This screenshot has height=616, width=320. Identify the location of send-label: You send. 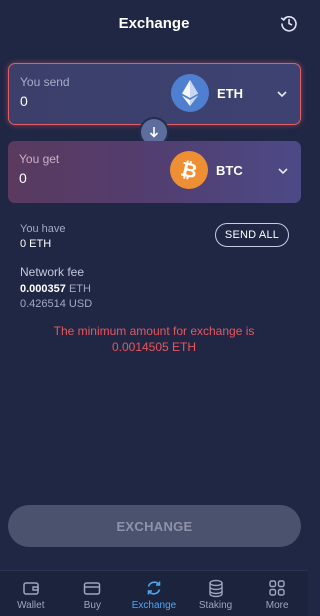
(45, 82).